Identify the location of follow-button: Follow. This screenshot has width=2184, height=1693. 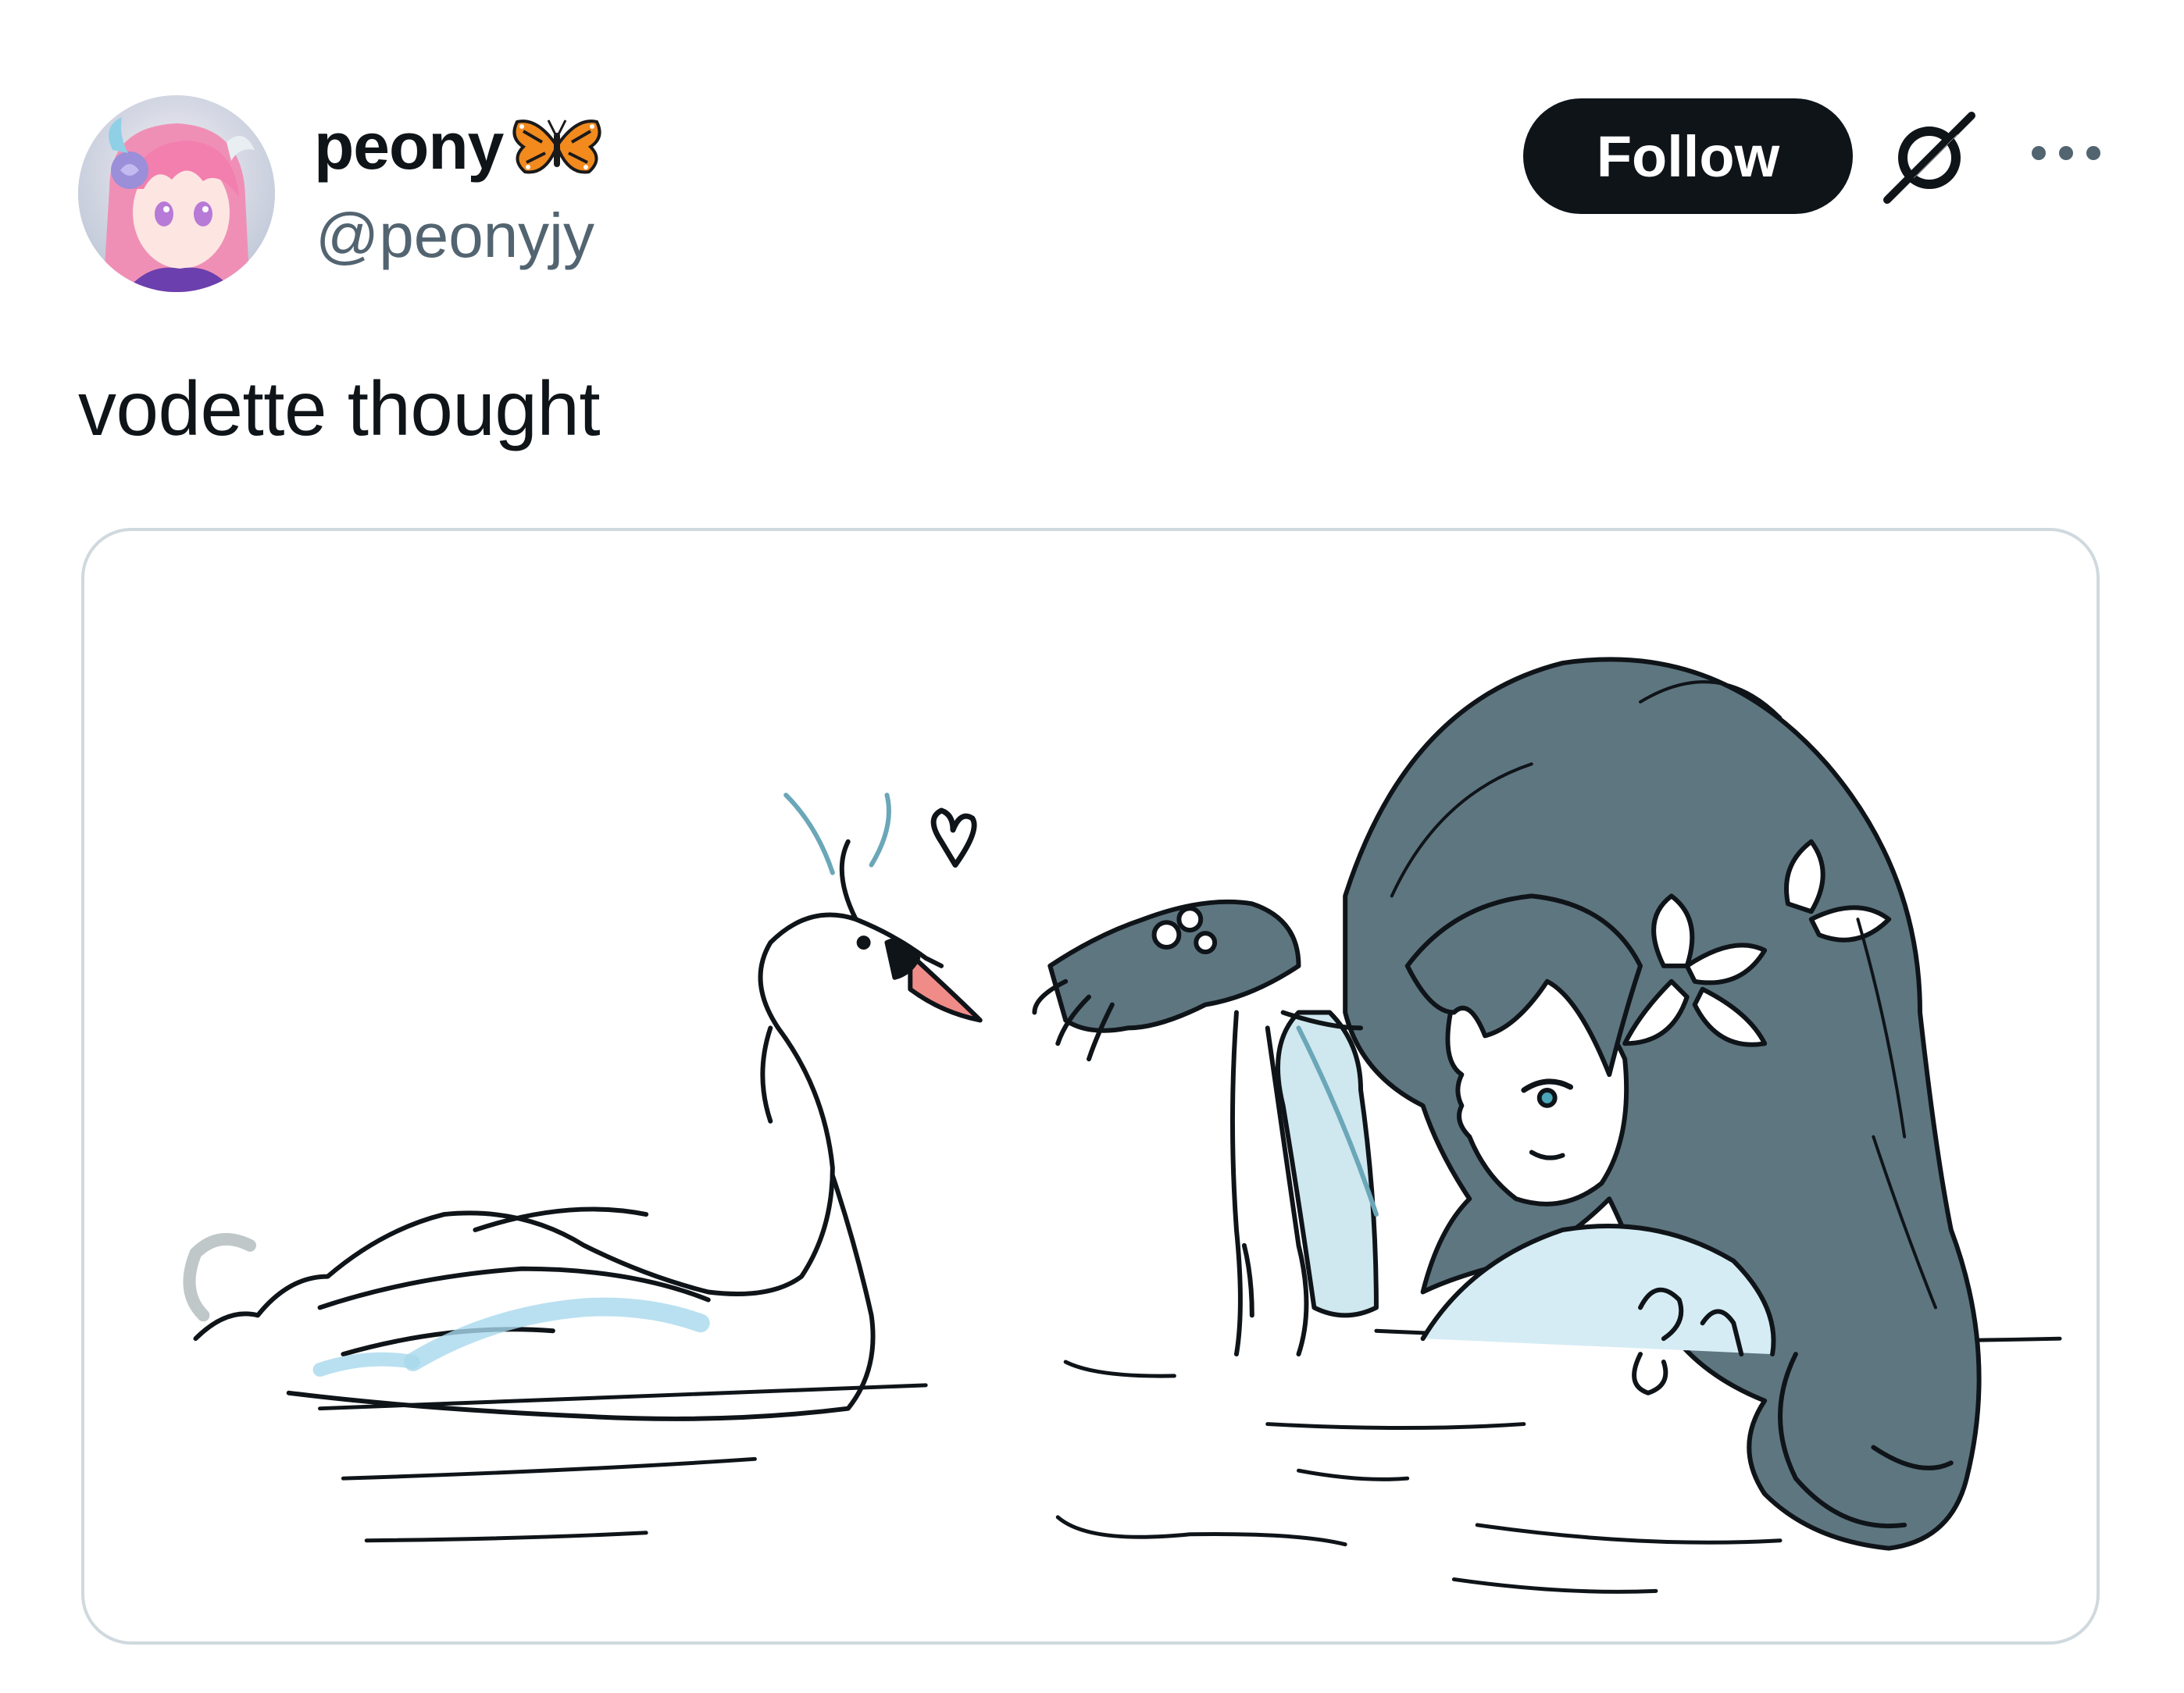
(1688, 156).